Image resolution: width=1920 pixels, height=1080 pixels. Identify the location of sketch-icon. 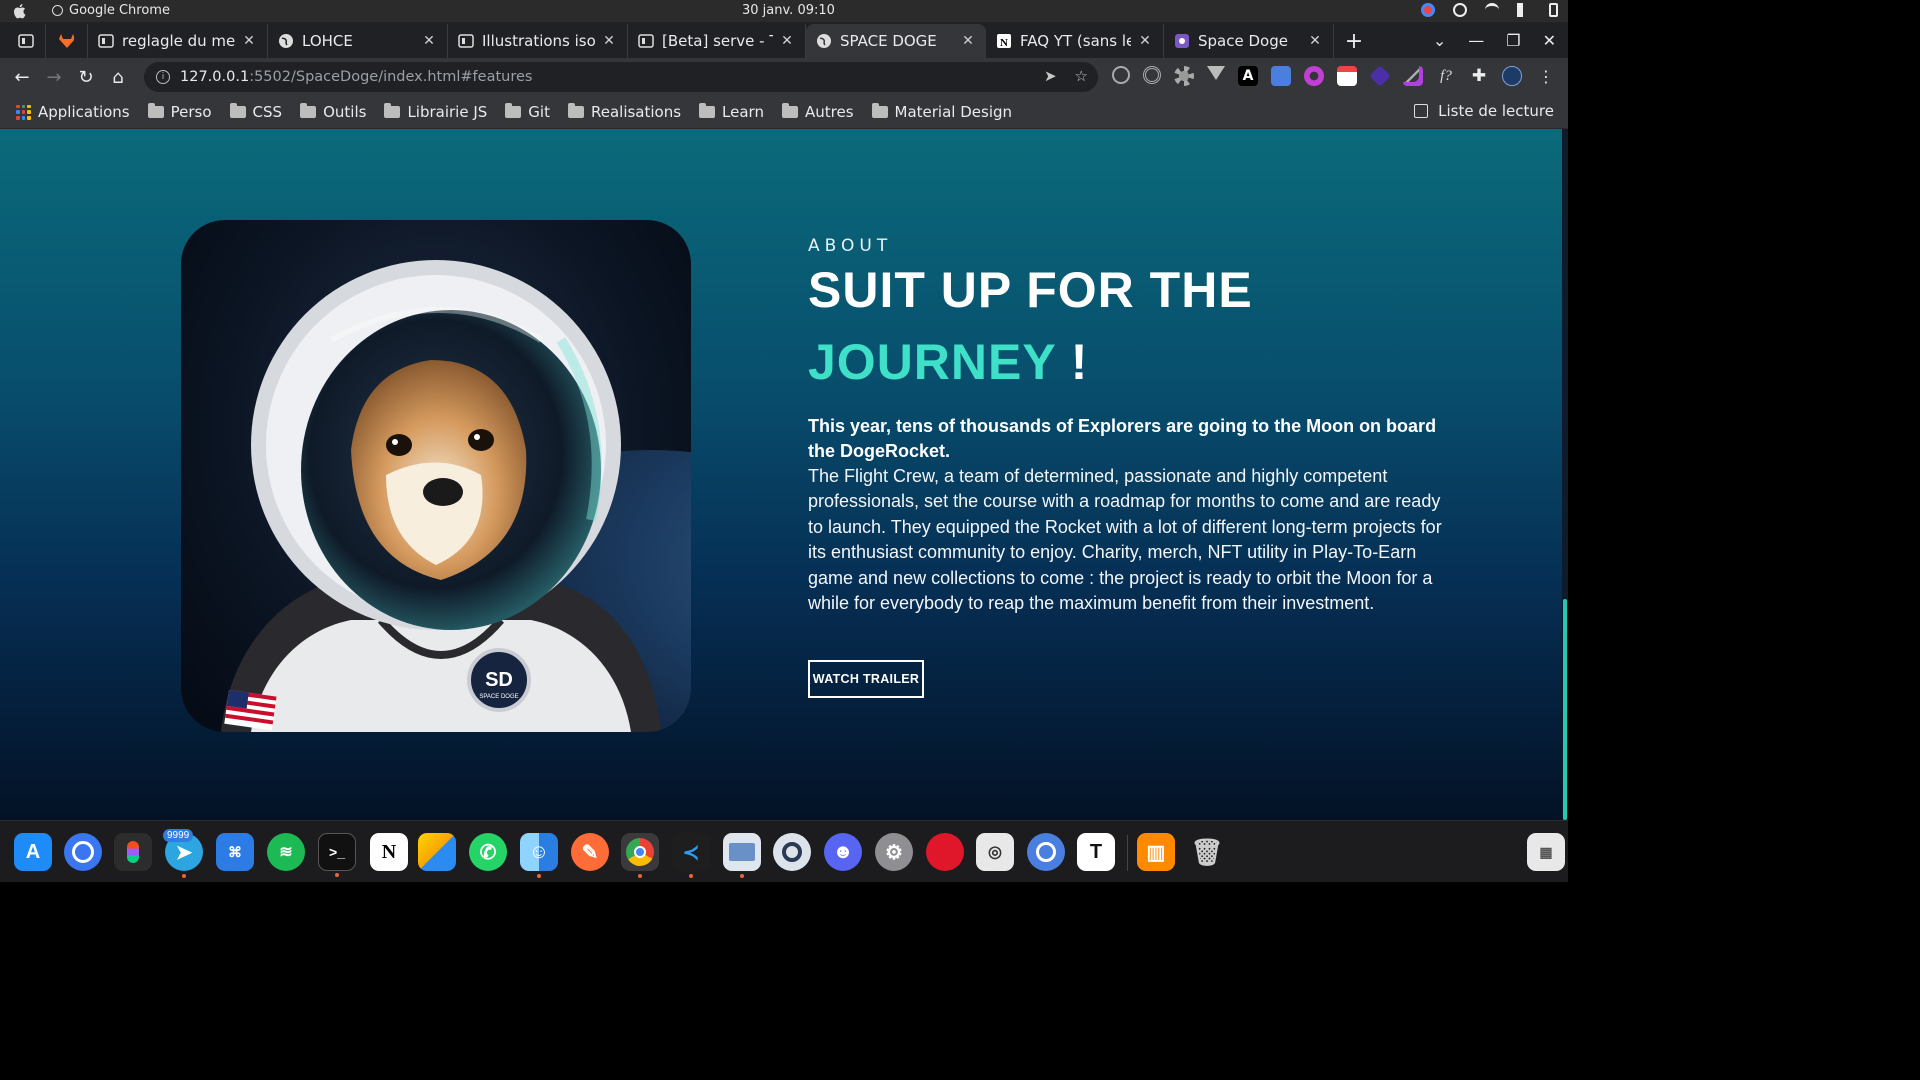
(437, 852).